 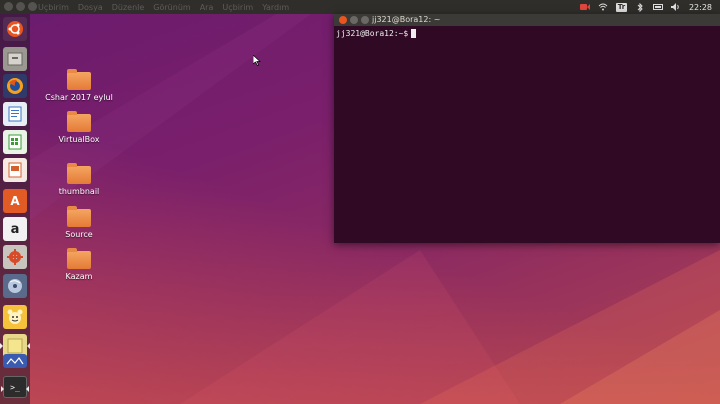 I want to click on impress-presentation-icon, so click(x=15, y=170).